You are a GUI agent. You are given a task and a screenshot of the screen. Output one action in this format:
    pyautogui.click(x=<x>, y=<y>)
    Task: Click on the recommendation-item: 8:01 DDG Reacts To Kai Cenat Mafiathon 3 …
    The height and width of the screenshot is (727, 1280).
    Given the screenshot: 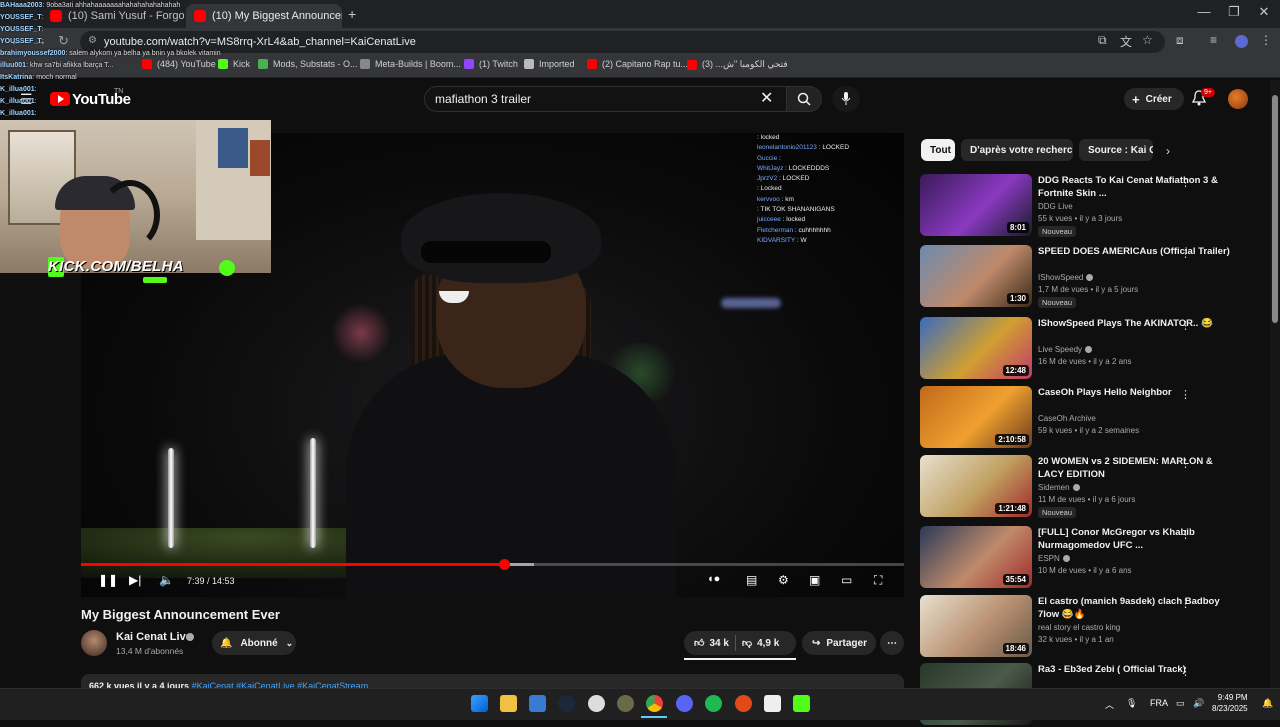 What is the action you would take?
    pyautogui.click(x=1090, y=206)
    